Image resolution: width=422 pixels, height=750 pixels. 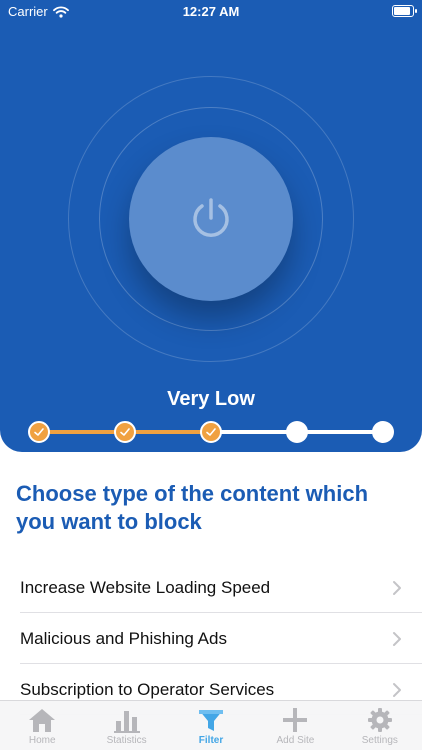 What do you see at coordinates (379, 720) in the screenshot?
I see `gear-icon` at bounding box center [379, 720].